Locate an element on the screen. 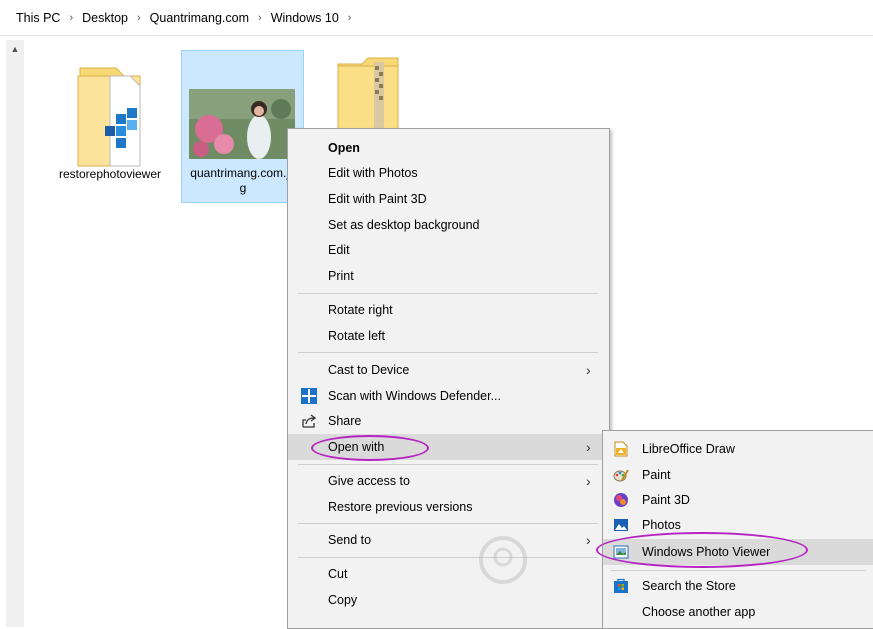 The height and width of the screenshot is (629, 873). windows-defender-icon is located at coordinates (309, 396).